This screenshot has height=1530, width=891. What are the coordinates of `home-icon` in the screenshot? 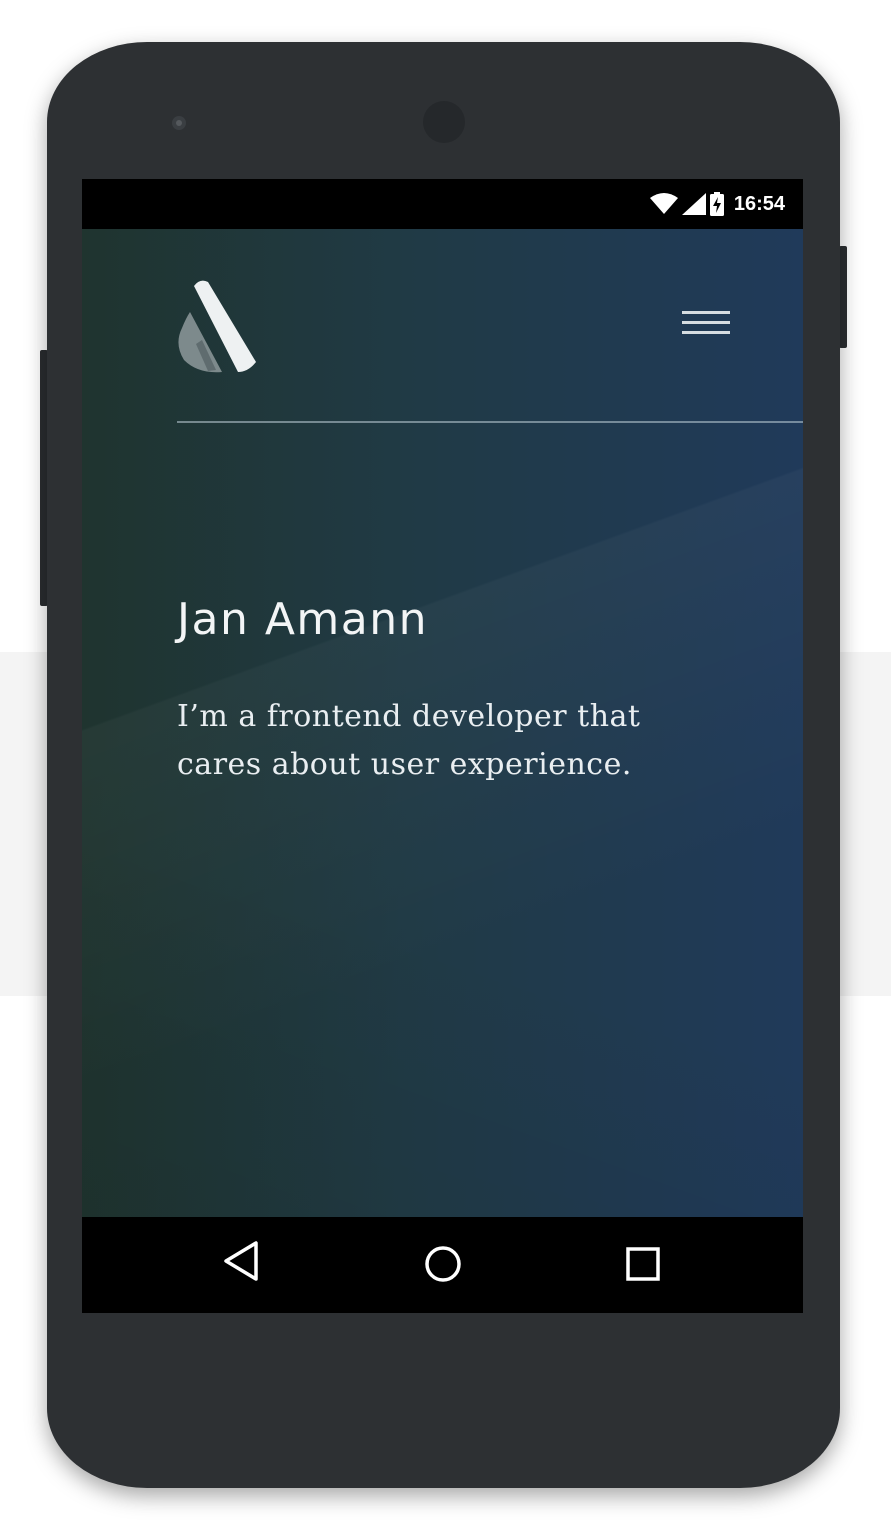 It's located at (443, 1265).